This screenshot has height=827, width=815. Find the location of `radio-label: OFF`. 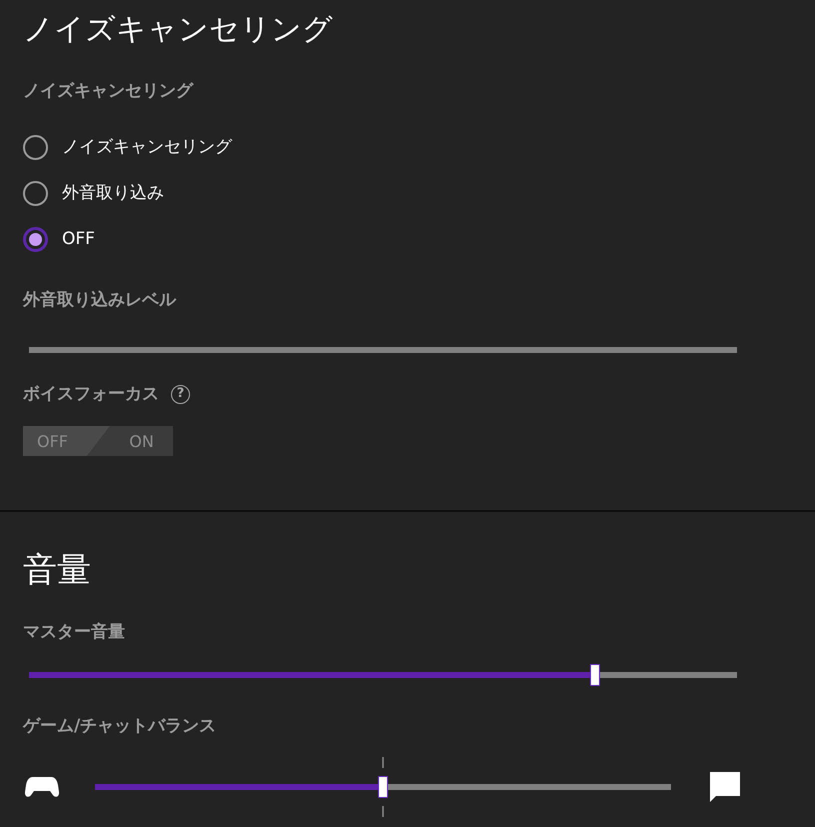

radio-label: OFF is located at coordinates (78, 239).